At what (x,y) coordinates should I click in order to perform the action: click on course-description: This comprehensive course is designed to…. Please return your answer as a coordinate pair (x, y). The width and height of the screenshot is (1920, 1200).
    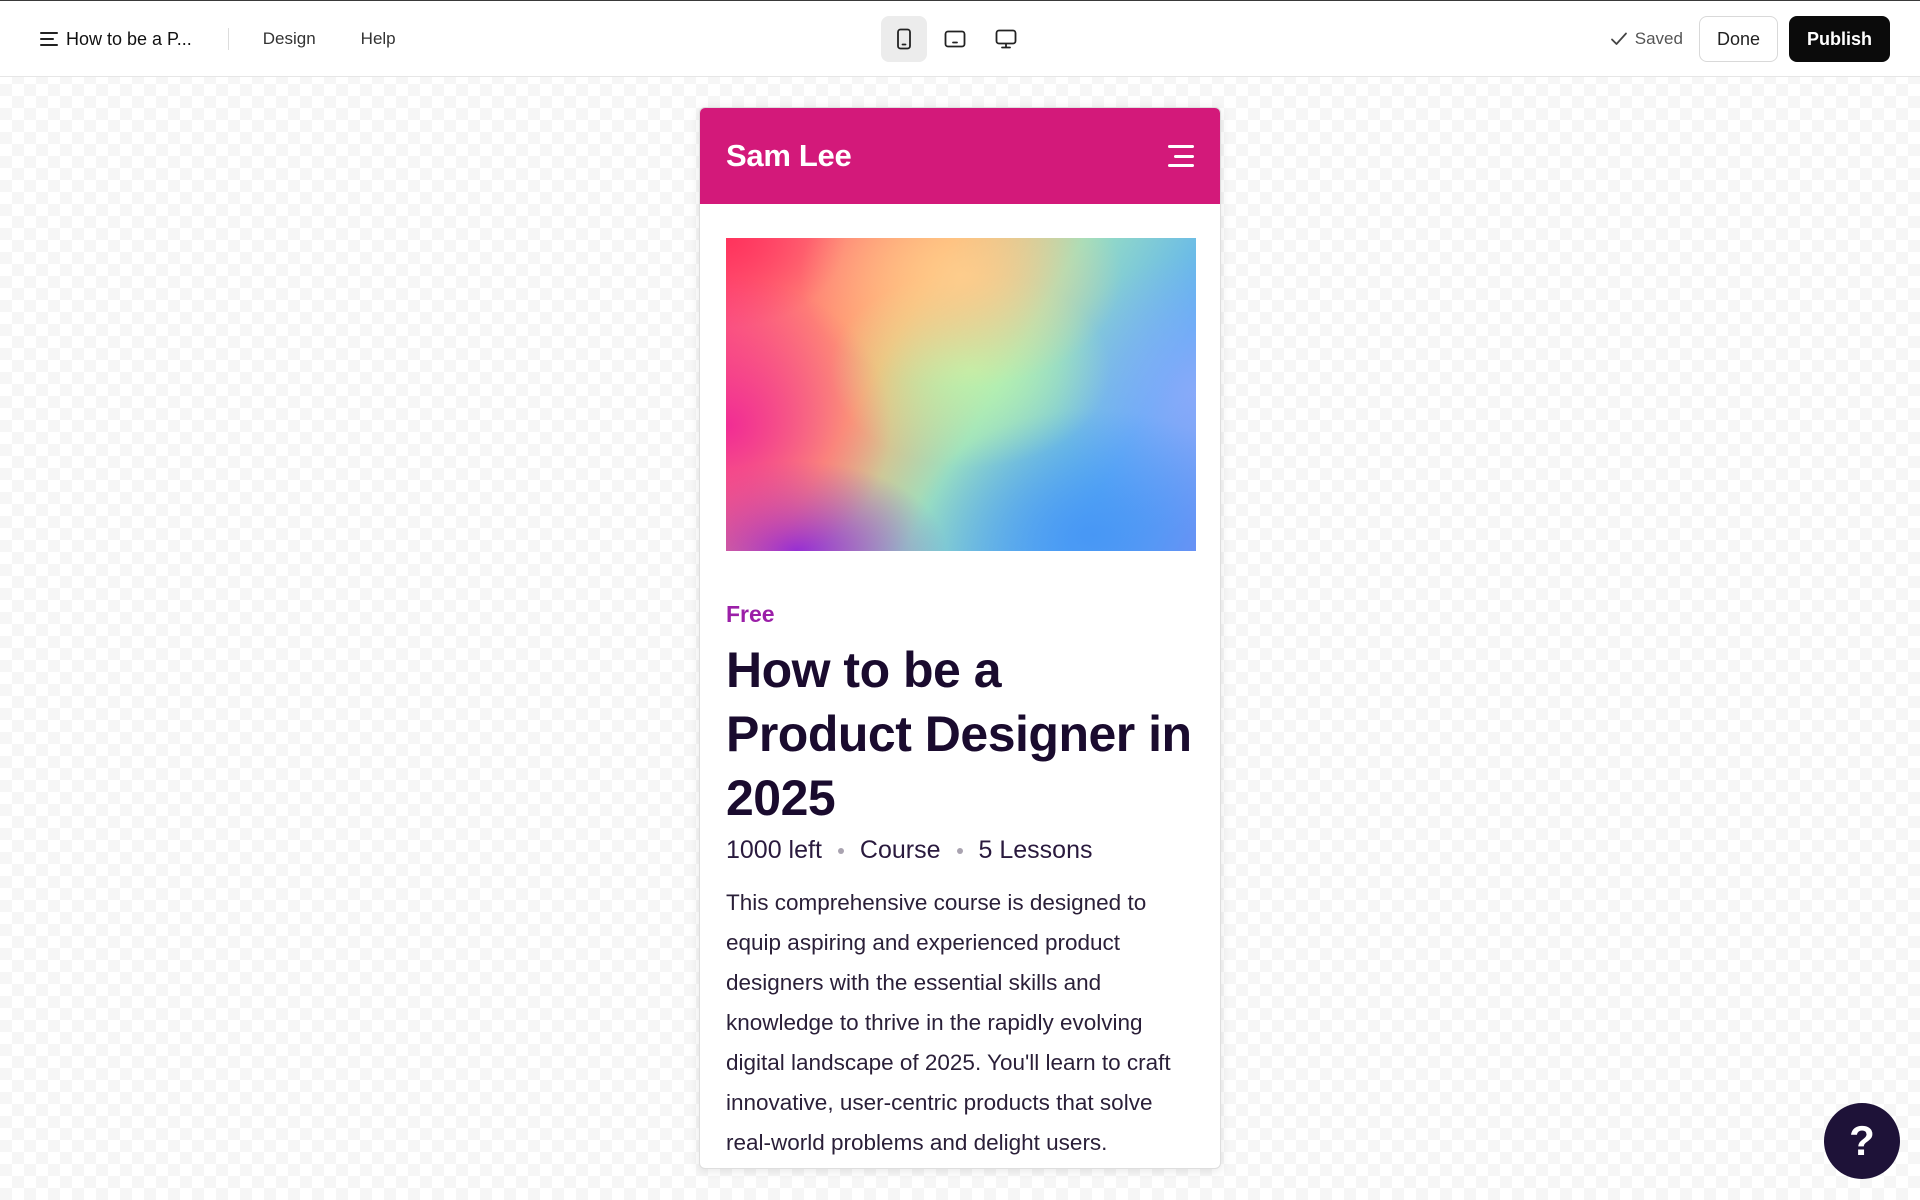
    Looking at the image, I should click on (948, 1022).